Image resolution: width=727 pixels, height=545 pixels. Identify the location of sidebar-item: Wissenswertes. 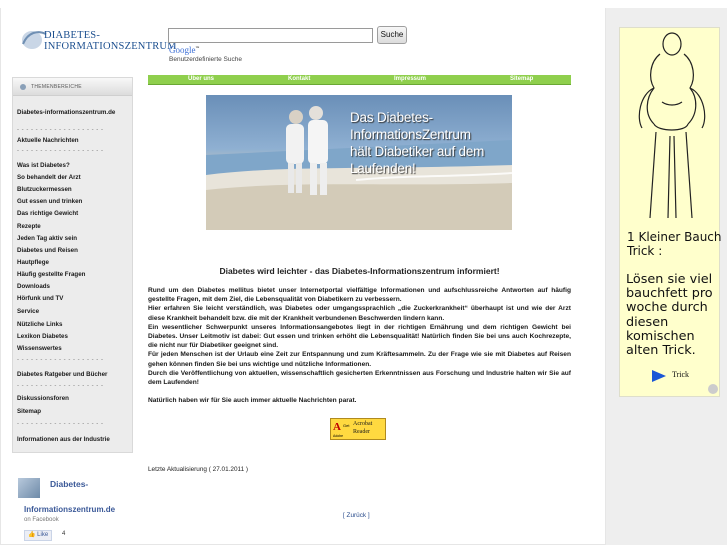
(39, 348).